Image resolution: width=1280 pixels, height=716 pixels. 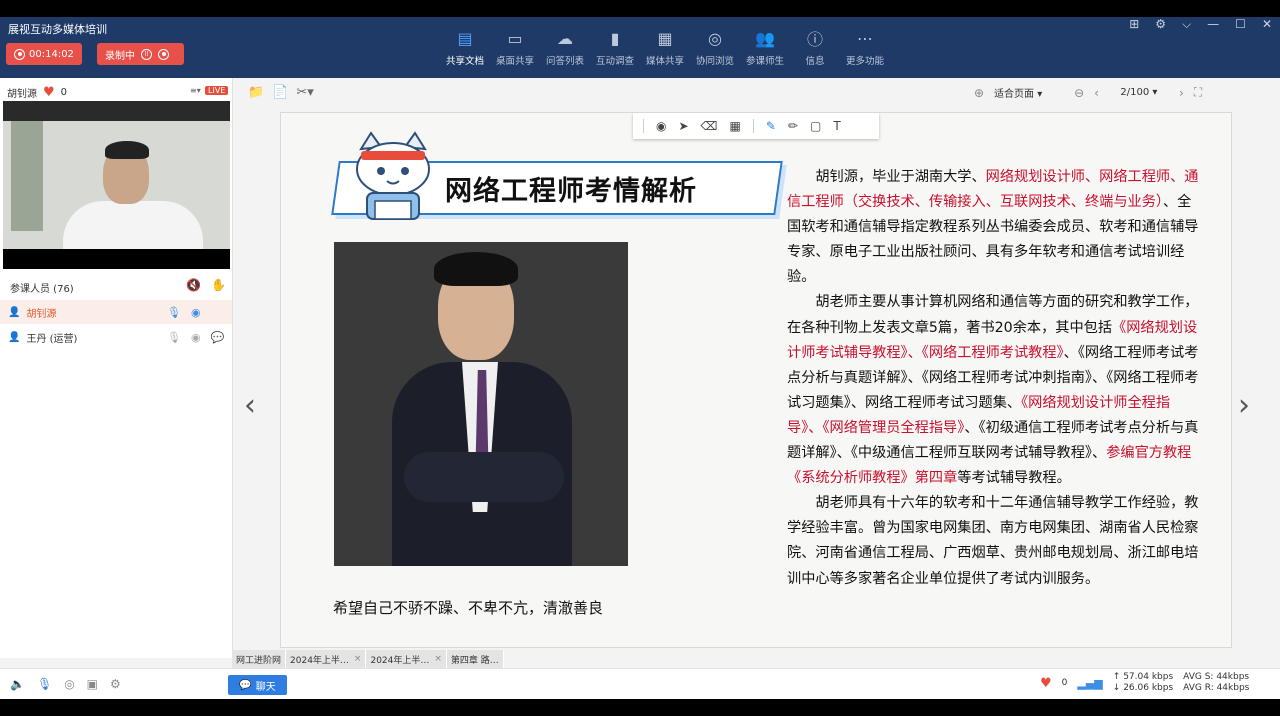 I want to click on zoom-in-icon: ⊕, so click(x=979, y=93).